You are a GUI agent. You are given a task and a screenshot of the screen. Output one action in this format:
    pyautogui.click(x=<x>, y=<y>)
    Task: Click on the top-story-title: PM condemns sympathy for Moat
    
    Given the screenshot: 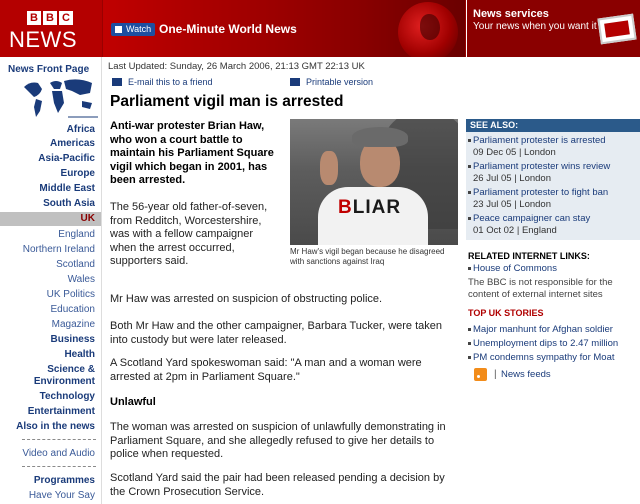 What is the action you would take?
    pyautogui.click(x=544, y=357)
    